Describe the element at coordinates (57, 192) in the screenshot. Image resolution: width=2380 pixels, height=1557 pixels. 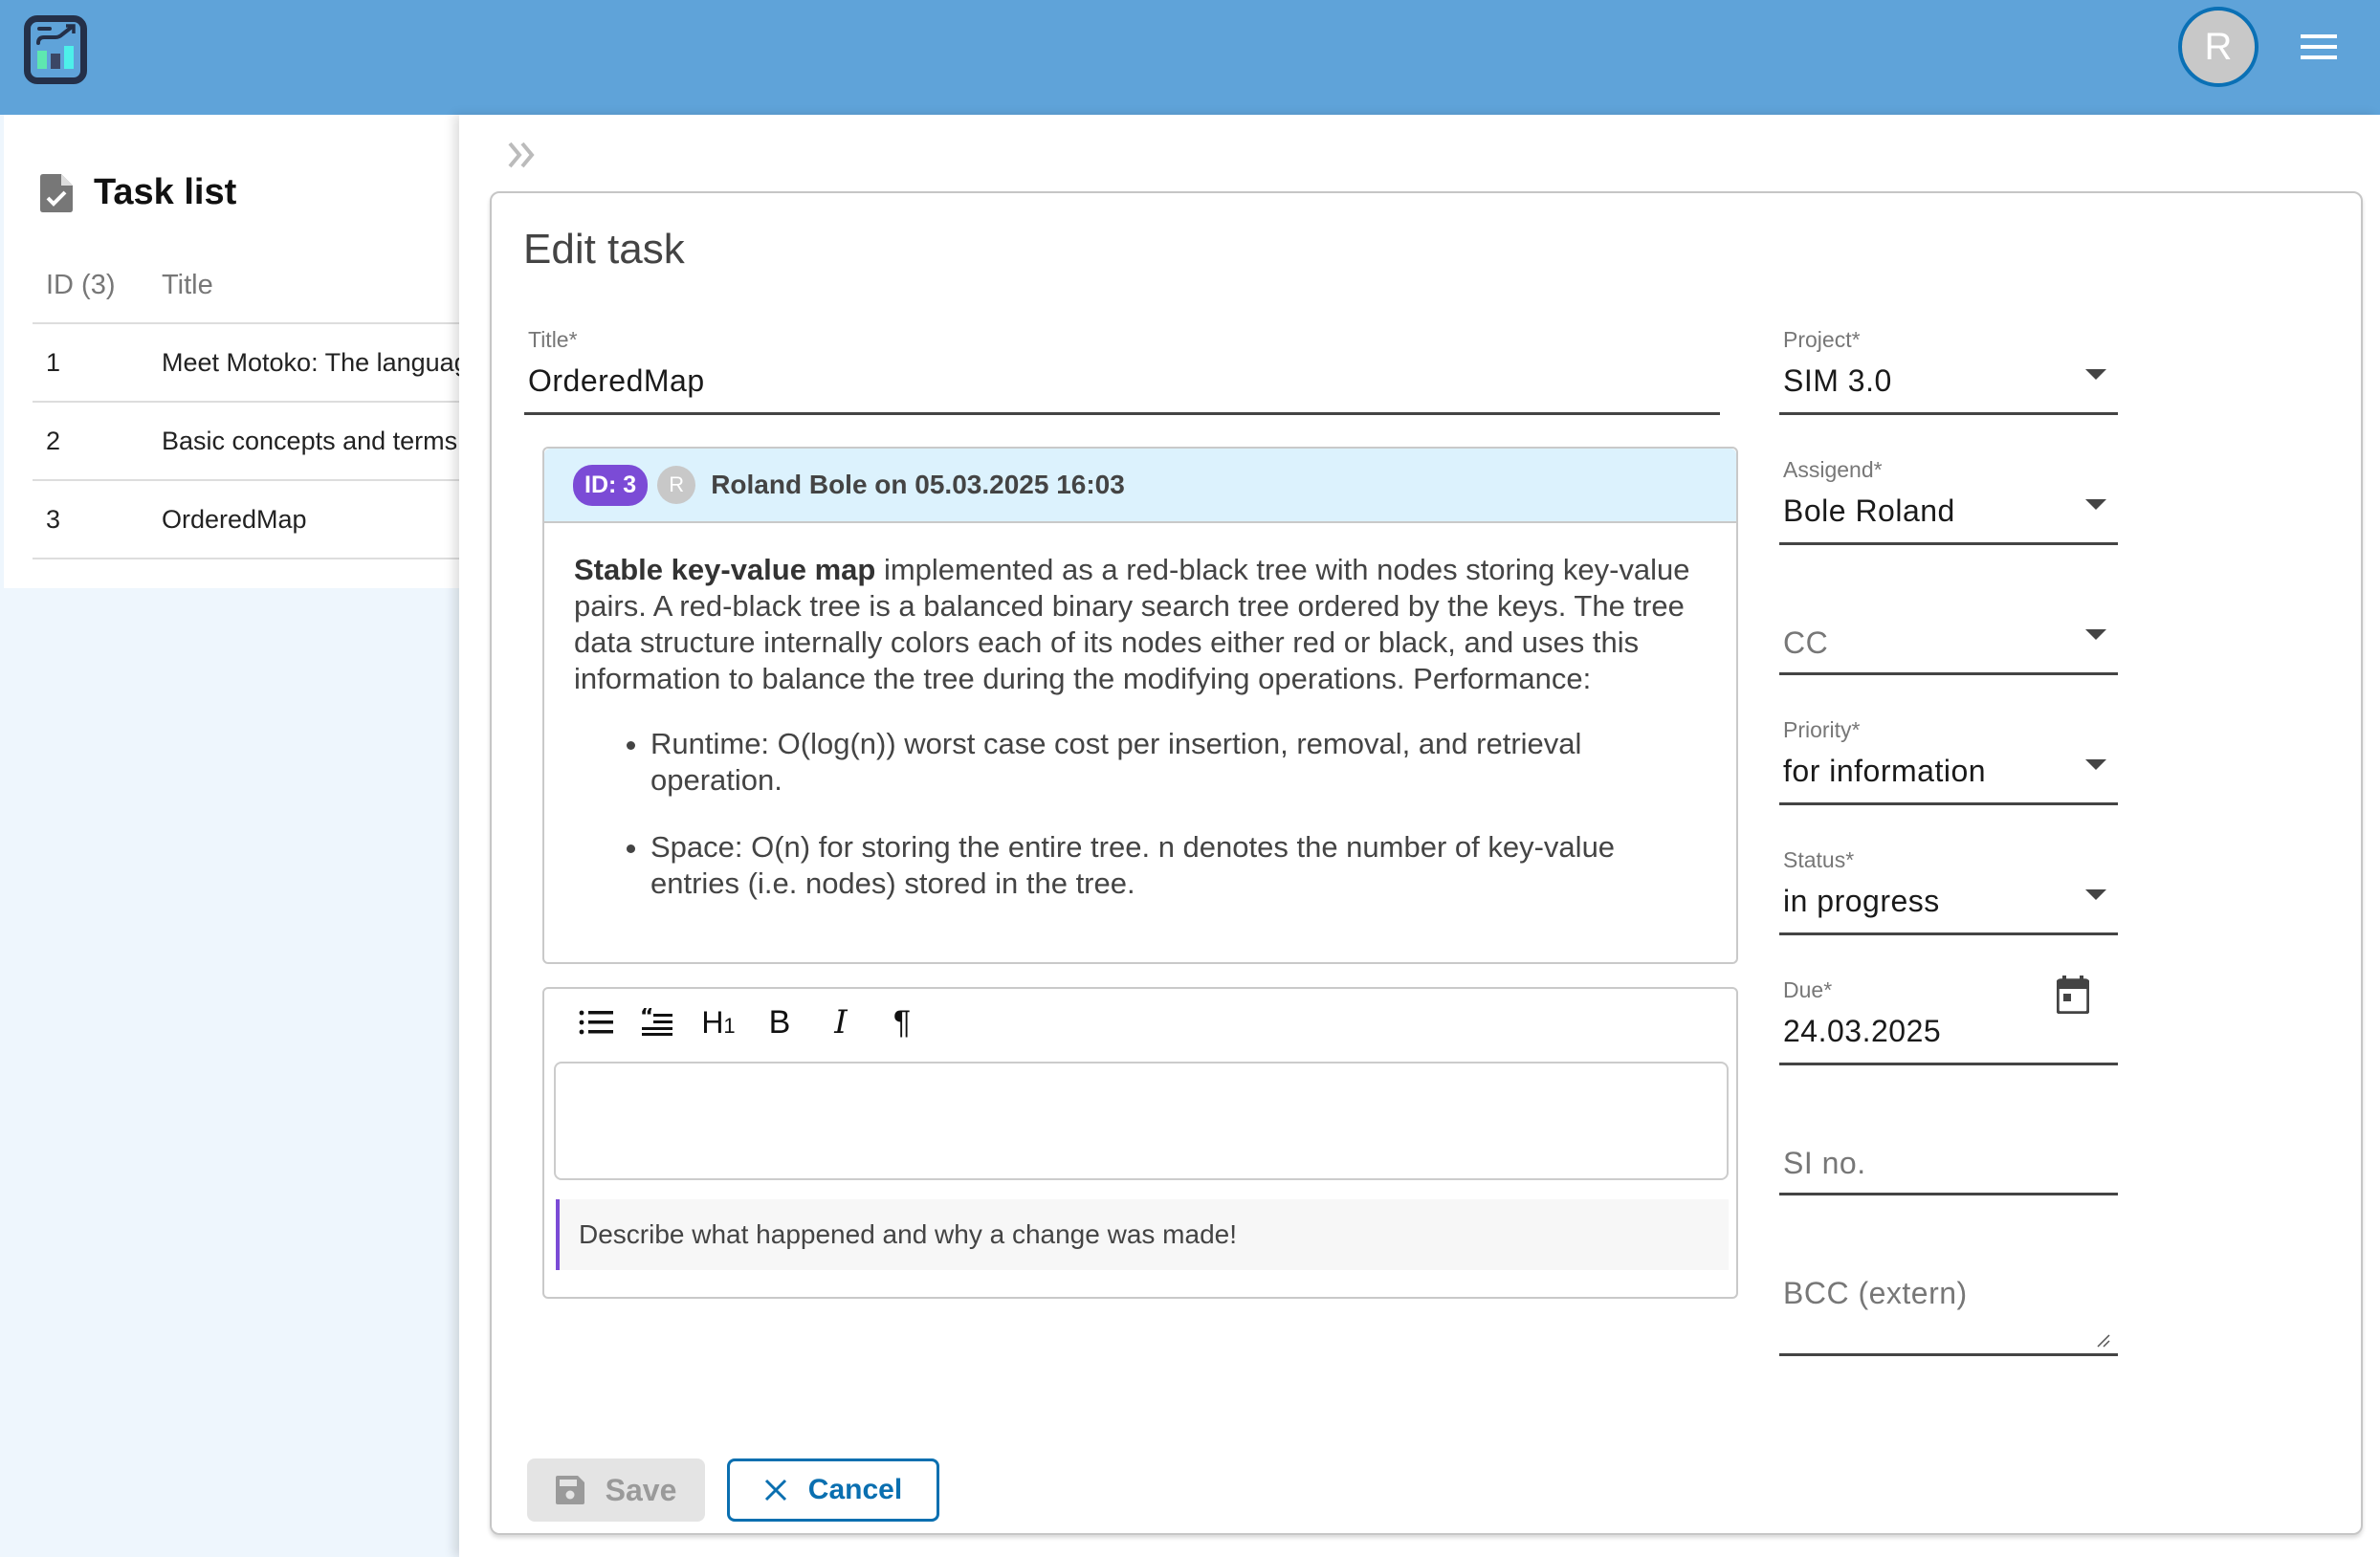
I see `task-document-check-icon` at that location.